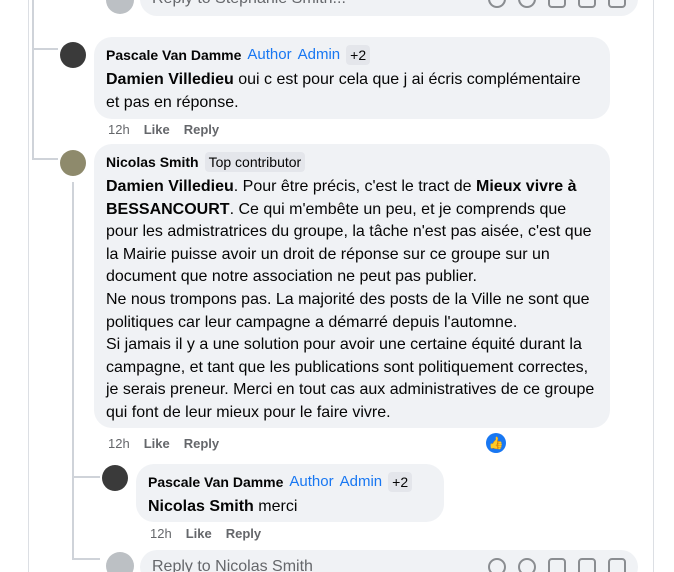 The width and height of the screenshot is (674, 572). What do you see at coordinates (355, 186) in the screenshot?
I see `comment-body: . Pour être précis, c'est le tract de` at bounding box center [355, 186].